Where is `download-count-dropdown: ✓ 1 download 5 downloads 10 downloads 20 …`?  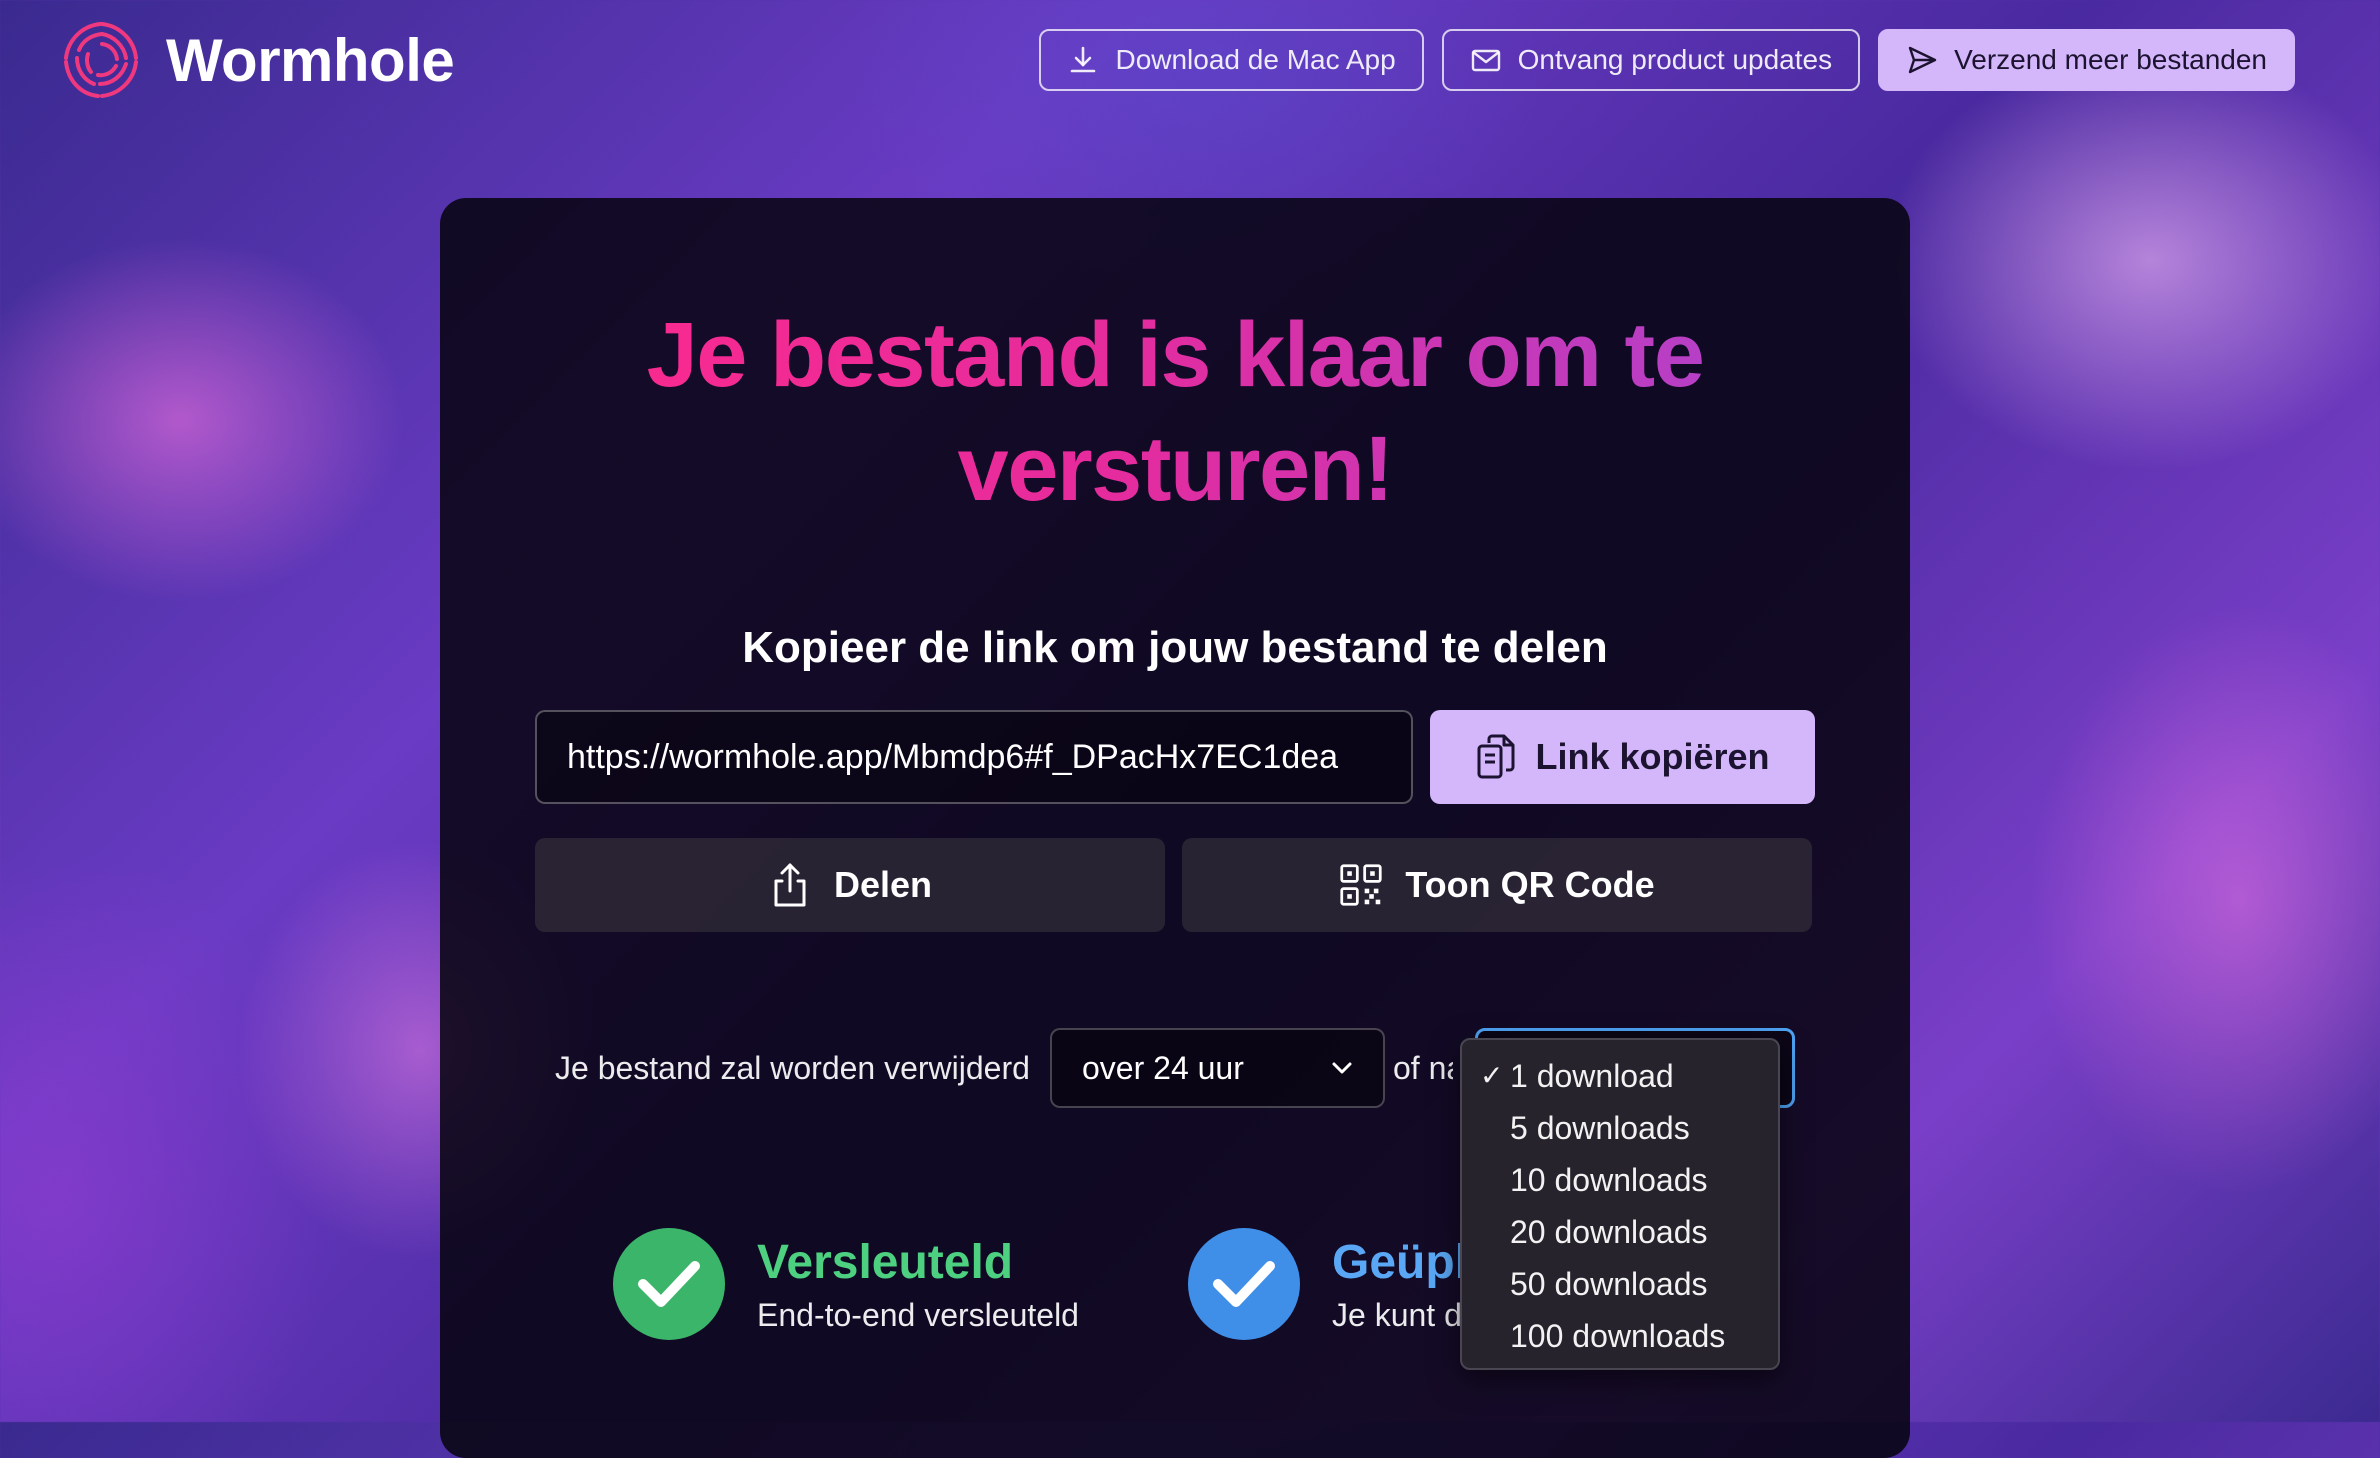 download-count-dropdown: ✓ 1 download 5 downloads 10 downloads 20 … is located at coordinates (1620, 1204).